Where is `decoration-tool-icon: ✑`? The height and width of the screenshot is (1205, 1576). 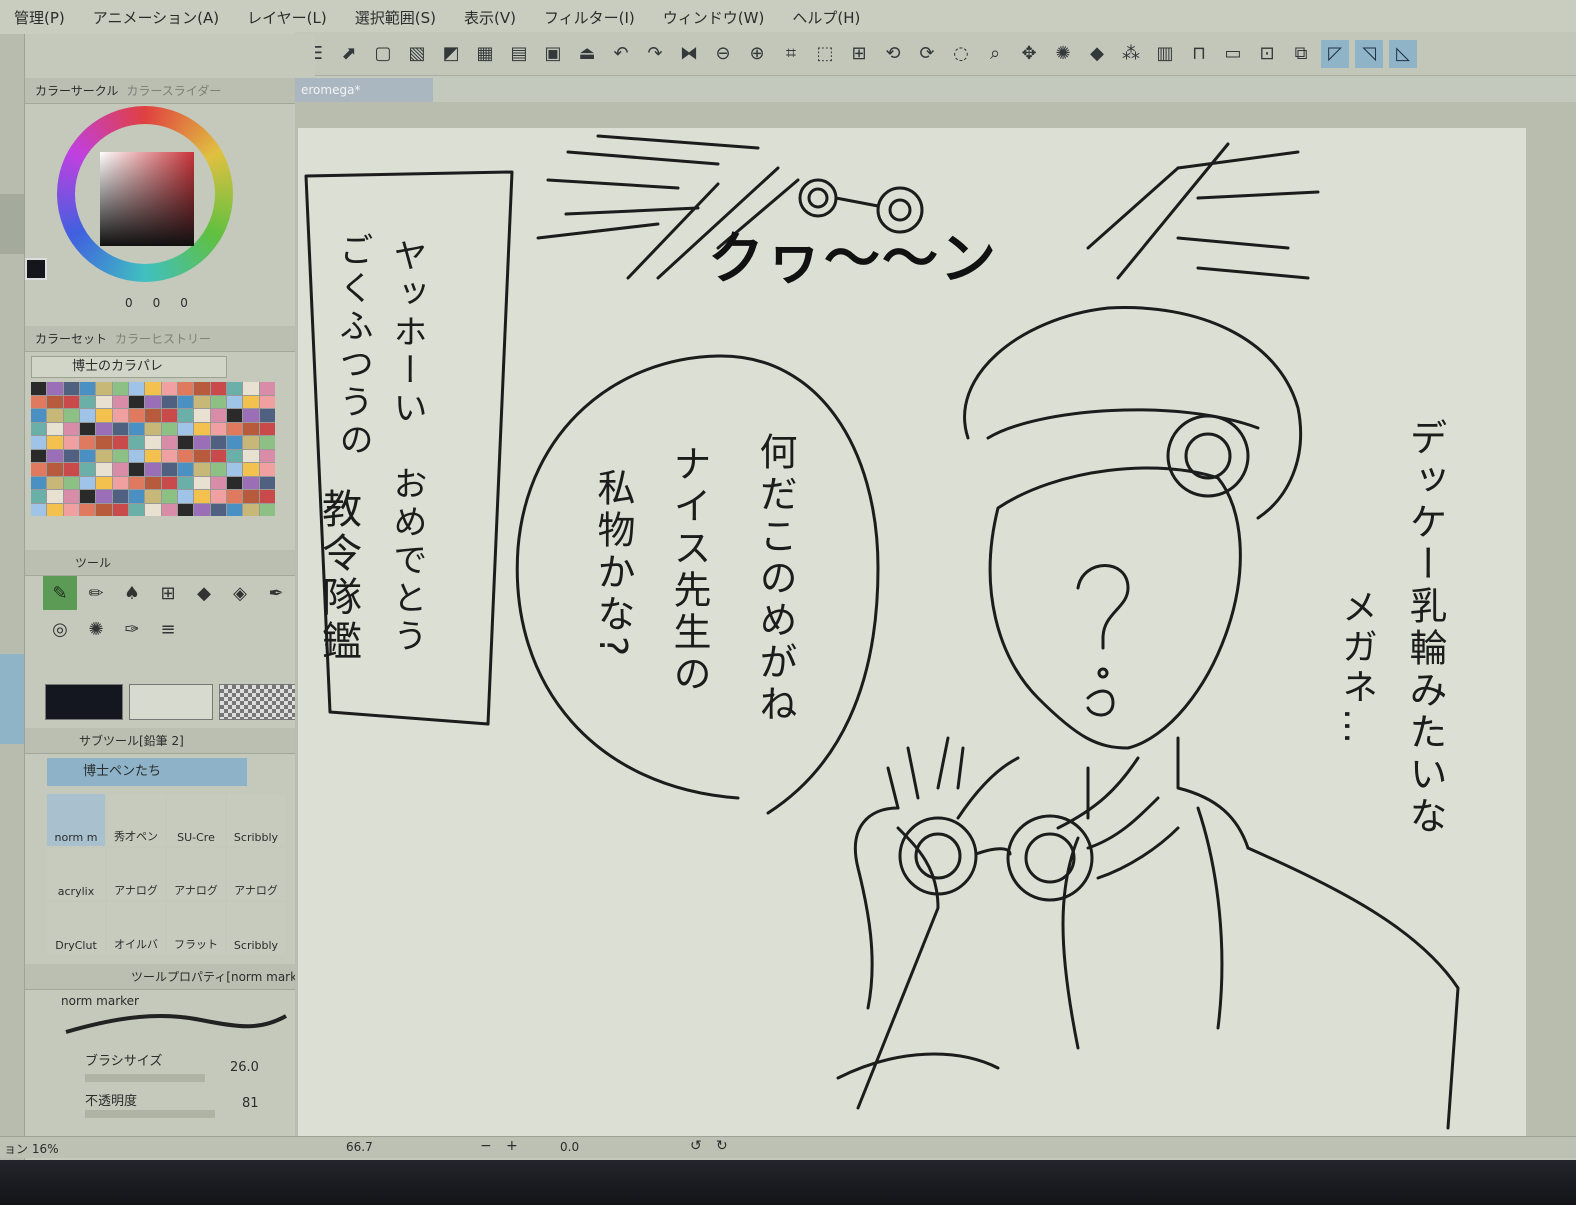 decoration-tool-icon: ✑ is located at coordinates (132, 629).